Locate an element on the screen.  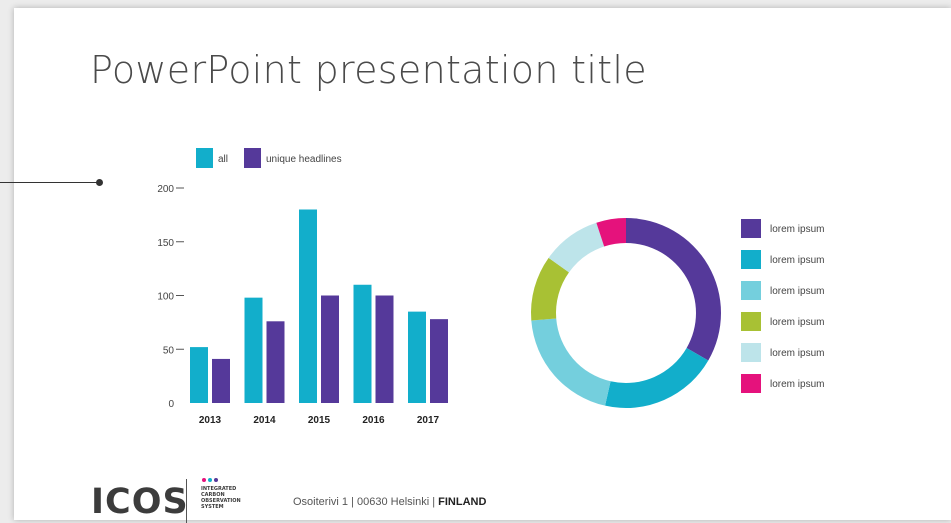
logo-dots-icon is located at coordinates (211, 481).